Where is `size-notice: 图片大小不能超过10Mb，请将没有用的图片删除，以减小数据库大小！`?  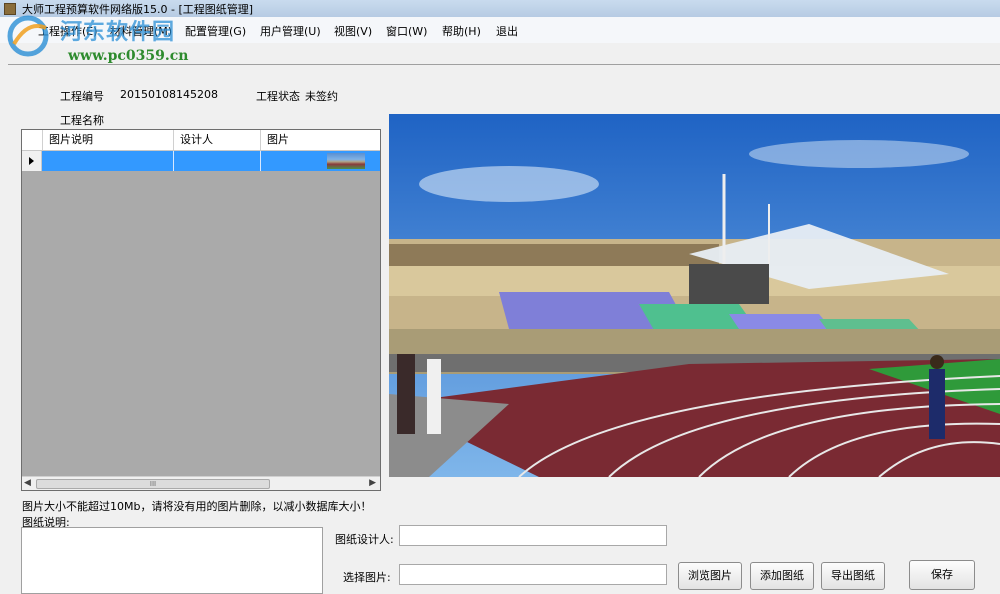
size-notice: 图片大小不能超过10Mb，请将没有用的图片删除，以减小数据库大小！ is located at coordinates (197, 506).